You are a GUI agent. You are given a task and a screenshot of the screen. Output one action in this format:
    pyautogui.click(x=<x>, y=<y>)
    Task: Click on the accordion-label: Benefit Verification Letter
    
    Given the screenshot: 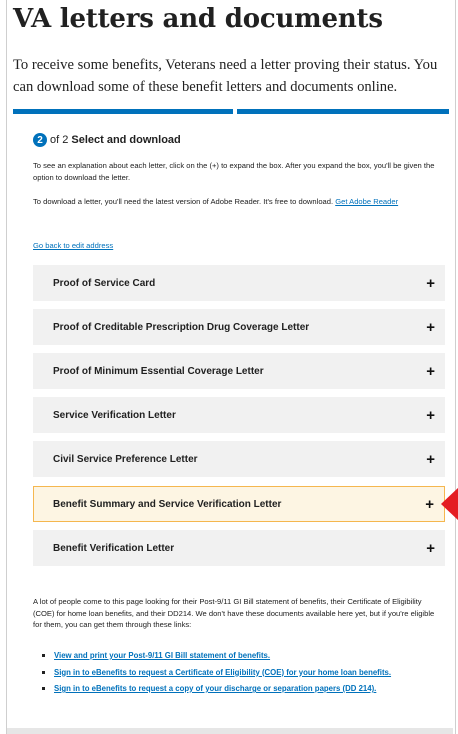 What is the action you would take?
    pyautogui.click(x=114, y=548)
    